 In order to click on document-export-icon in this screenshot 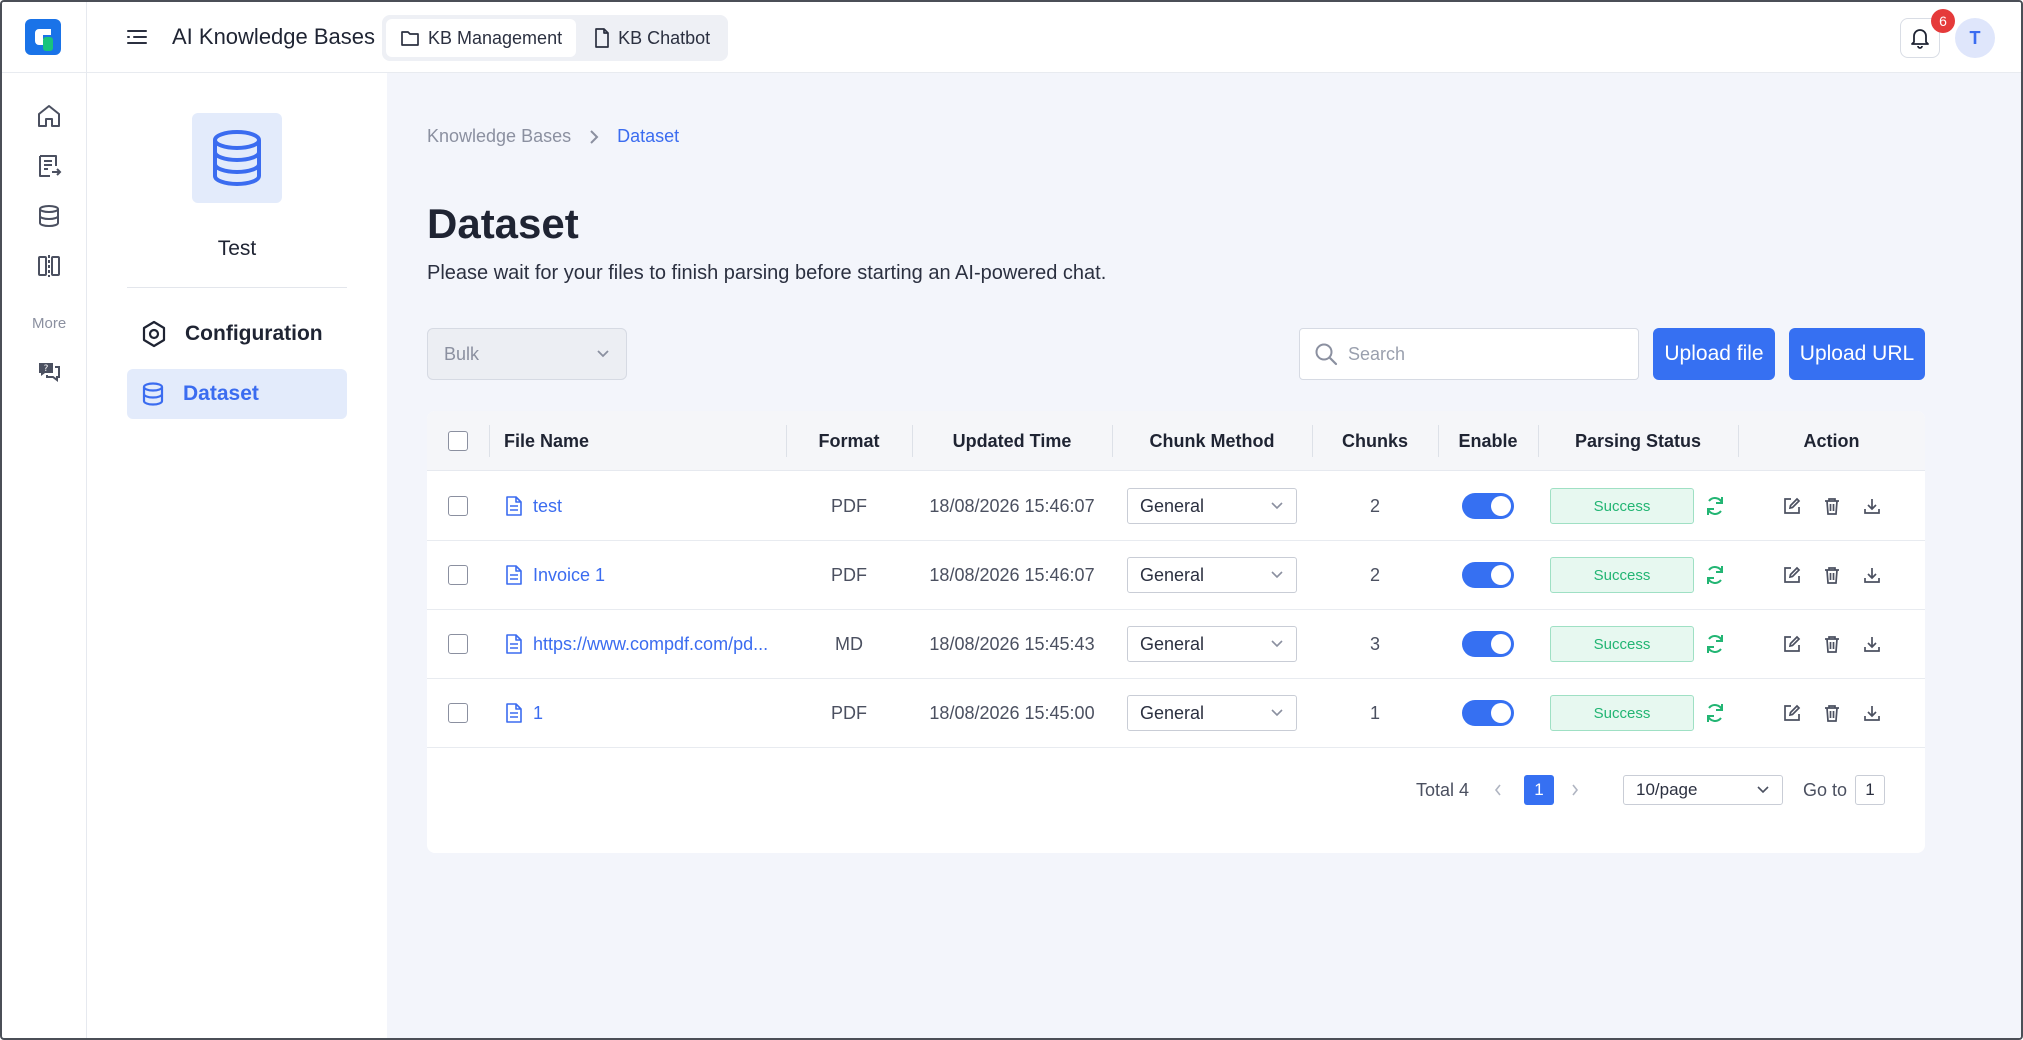, I will do `click(50, 166)`.